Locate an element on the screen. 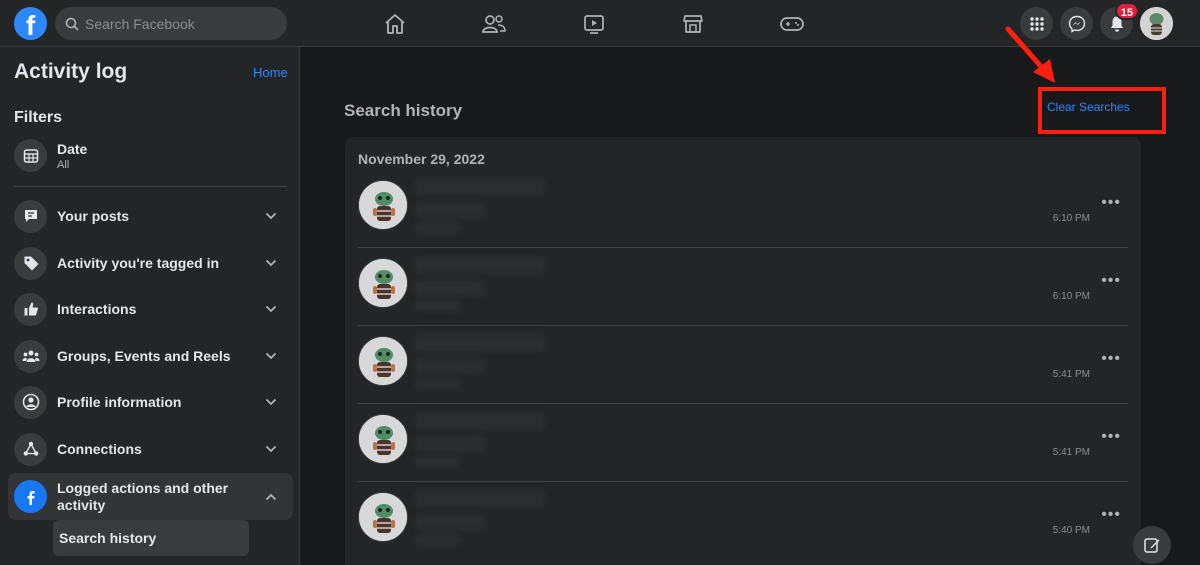 This screenshot has height=565, width=1200. notifications-bell-icon: 15 is located at coordinates (1119, 21).